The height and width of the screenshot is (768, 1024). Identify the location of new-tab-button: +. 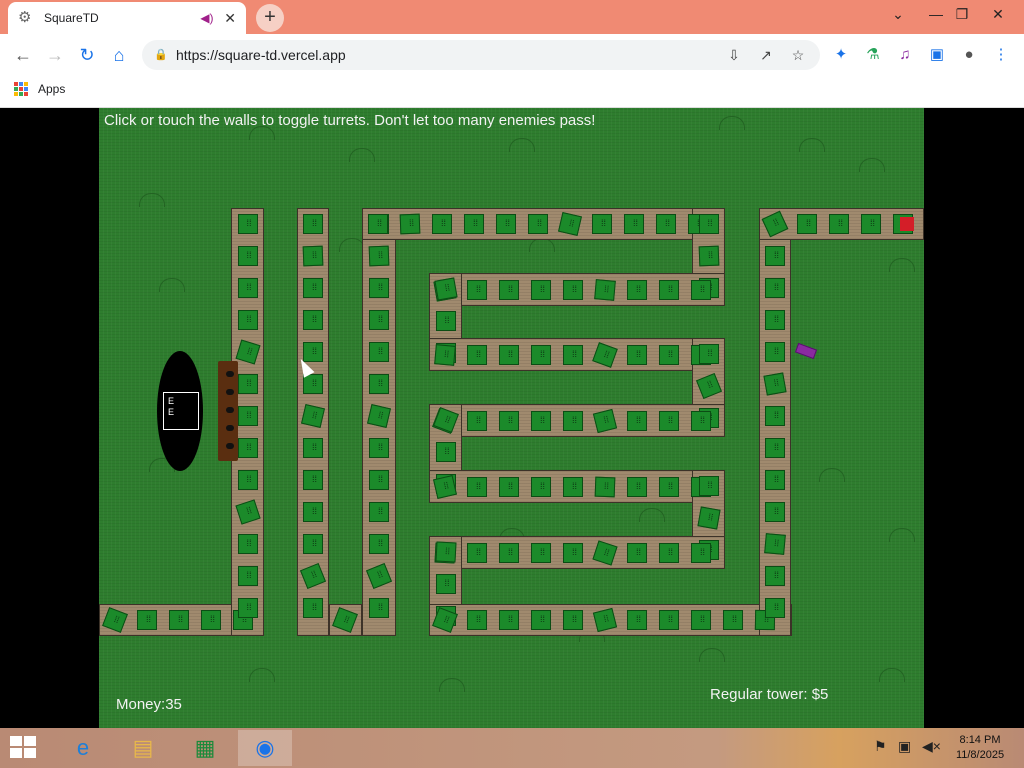
(270, 18).